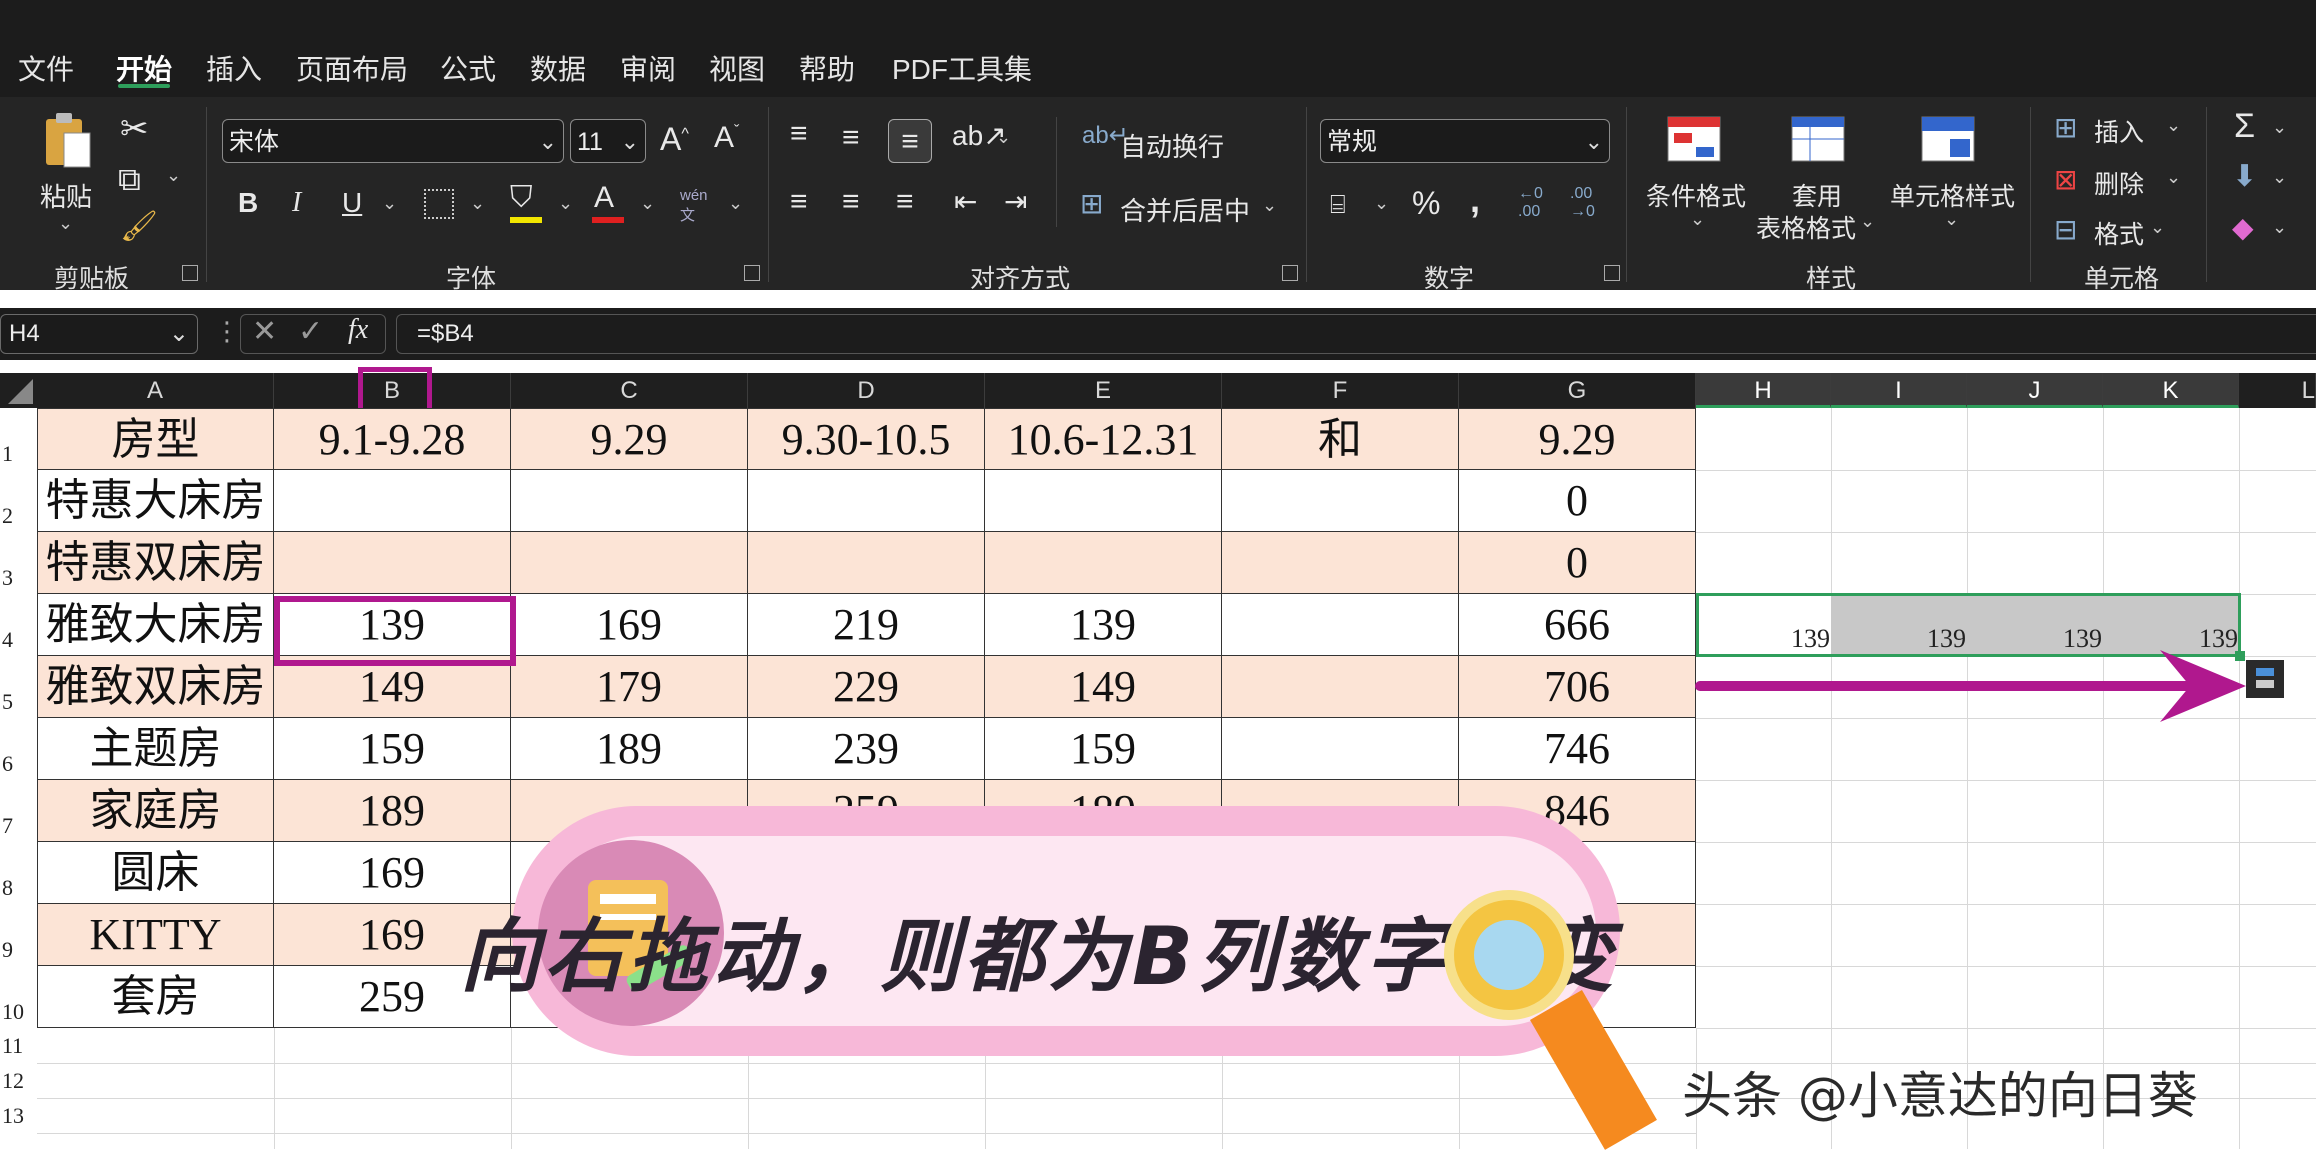 This screenshot has height=1150, width=2316. I want to click on insert-cells-button: 插入, so click(2119, 131).